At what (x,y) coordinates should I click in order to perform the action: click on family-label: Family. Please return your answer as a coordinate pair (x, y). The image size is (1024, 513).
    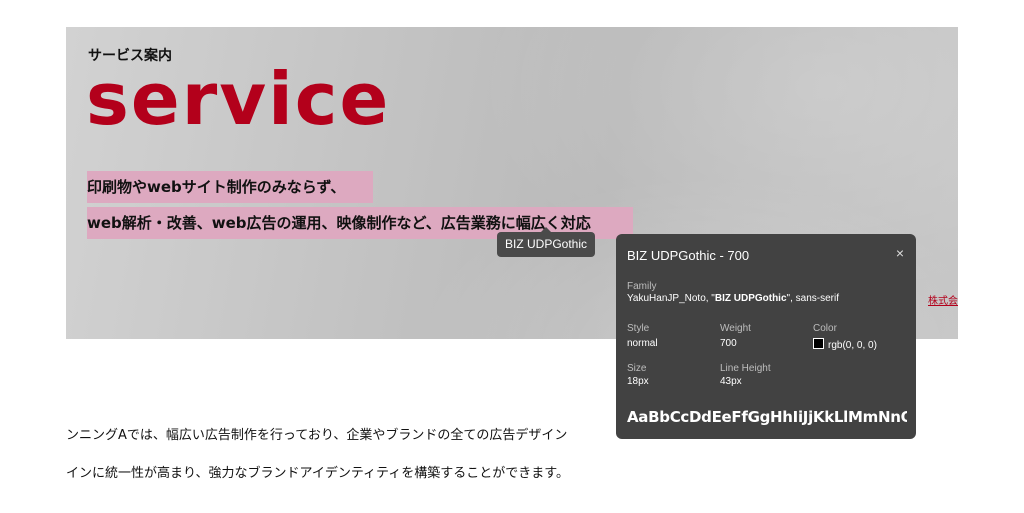
    Looking at the image, I should click on (642, 286).